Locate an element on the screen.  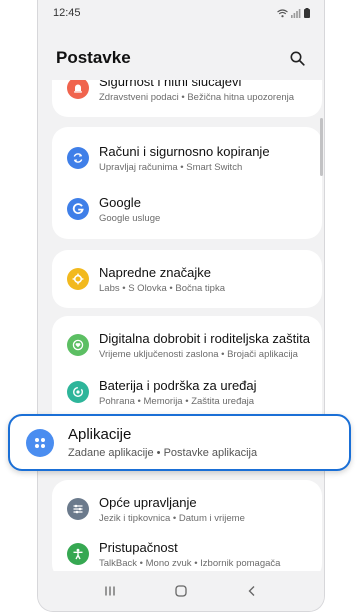
item-title: Pristupačnost is located at coordinates (138, 547).